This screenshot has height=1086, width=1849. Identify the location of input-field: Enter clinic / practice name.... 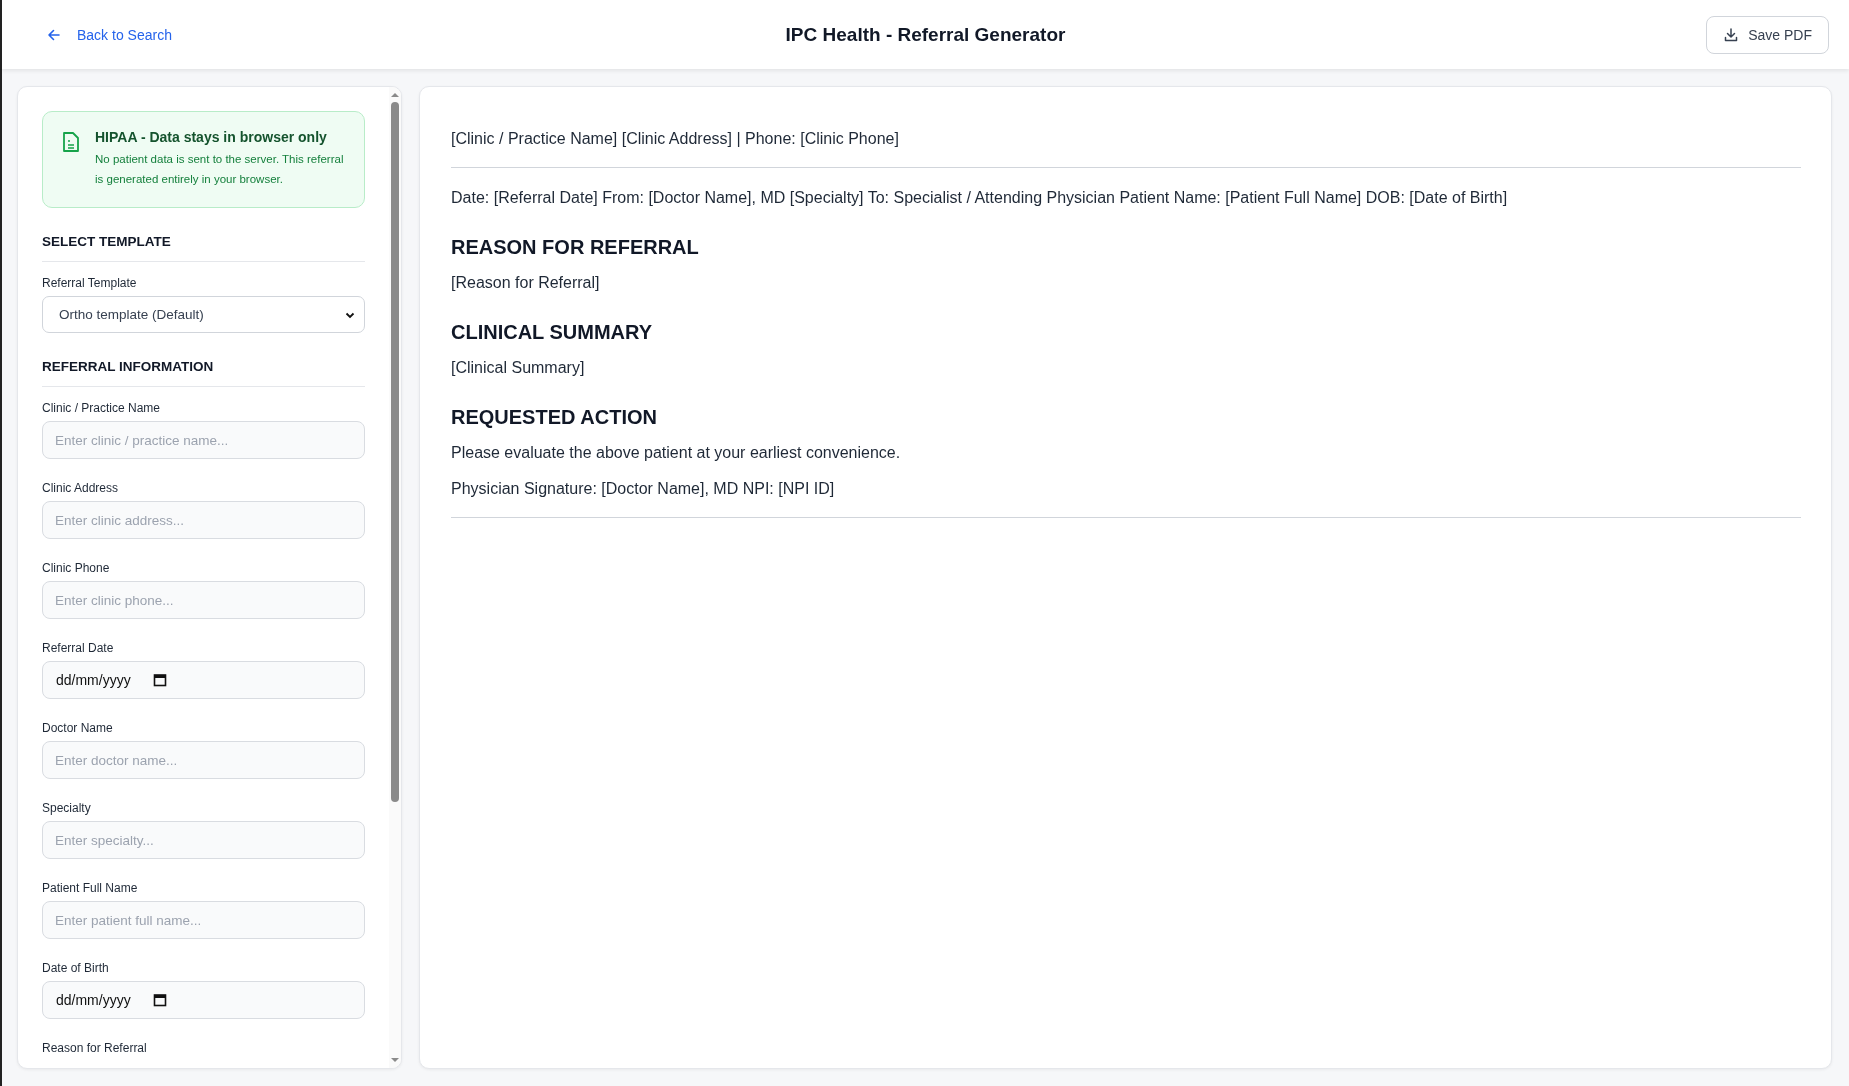
(203, 440).